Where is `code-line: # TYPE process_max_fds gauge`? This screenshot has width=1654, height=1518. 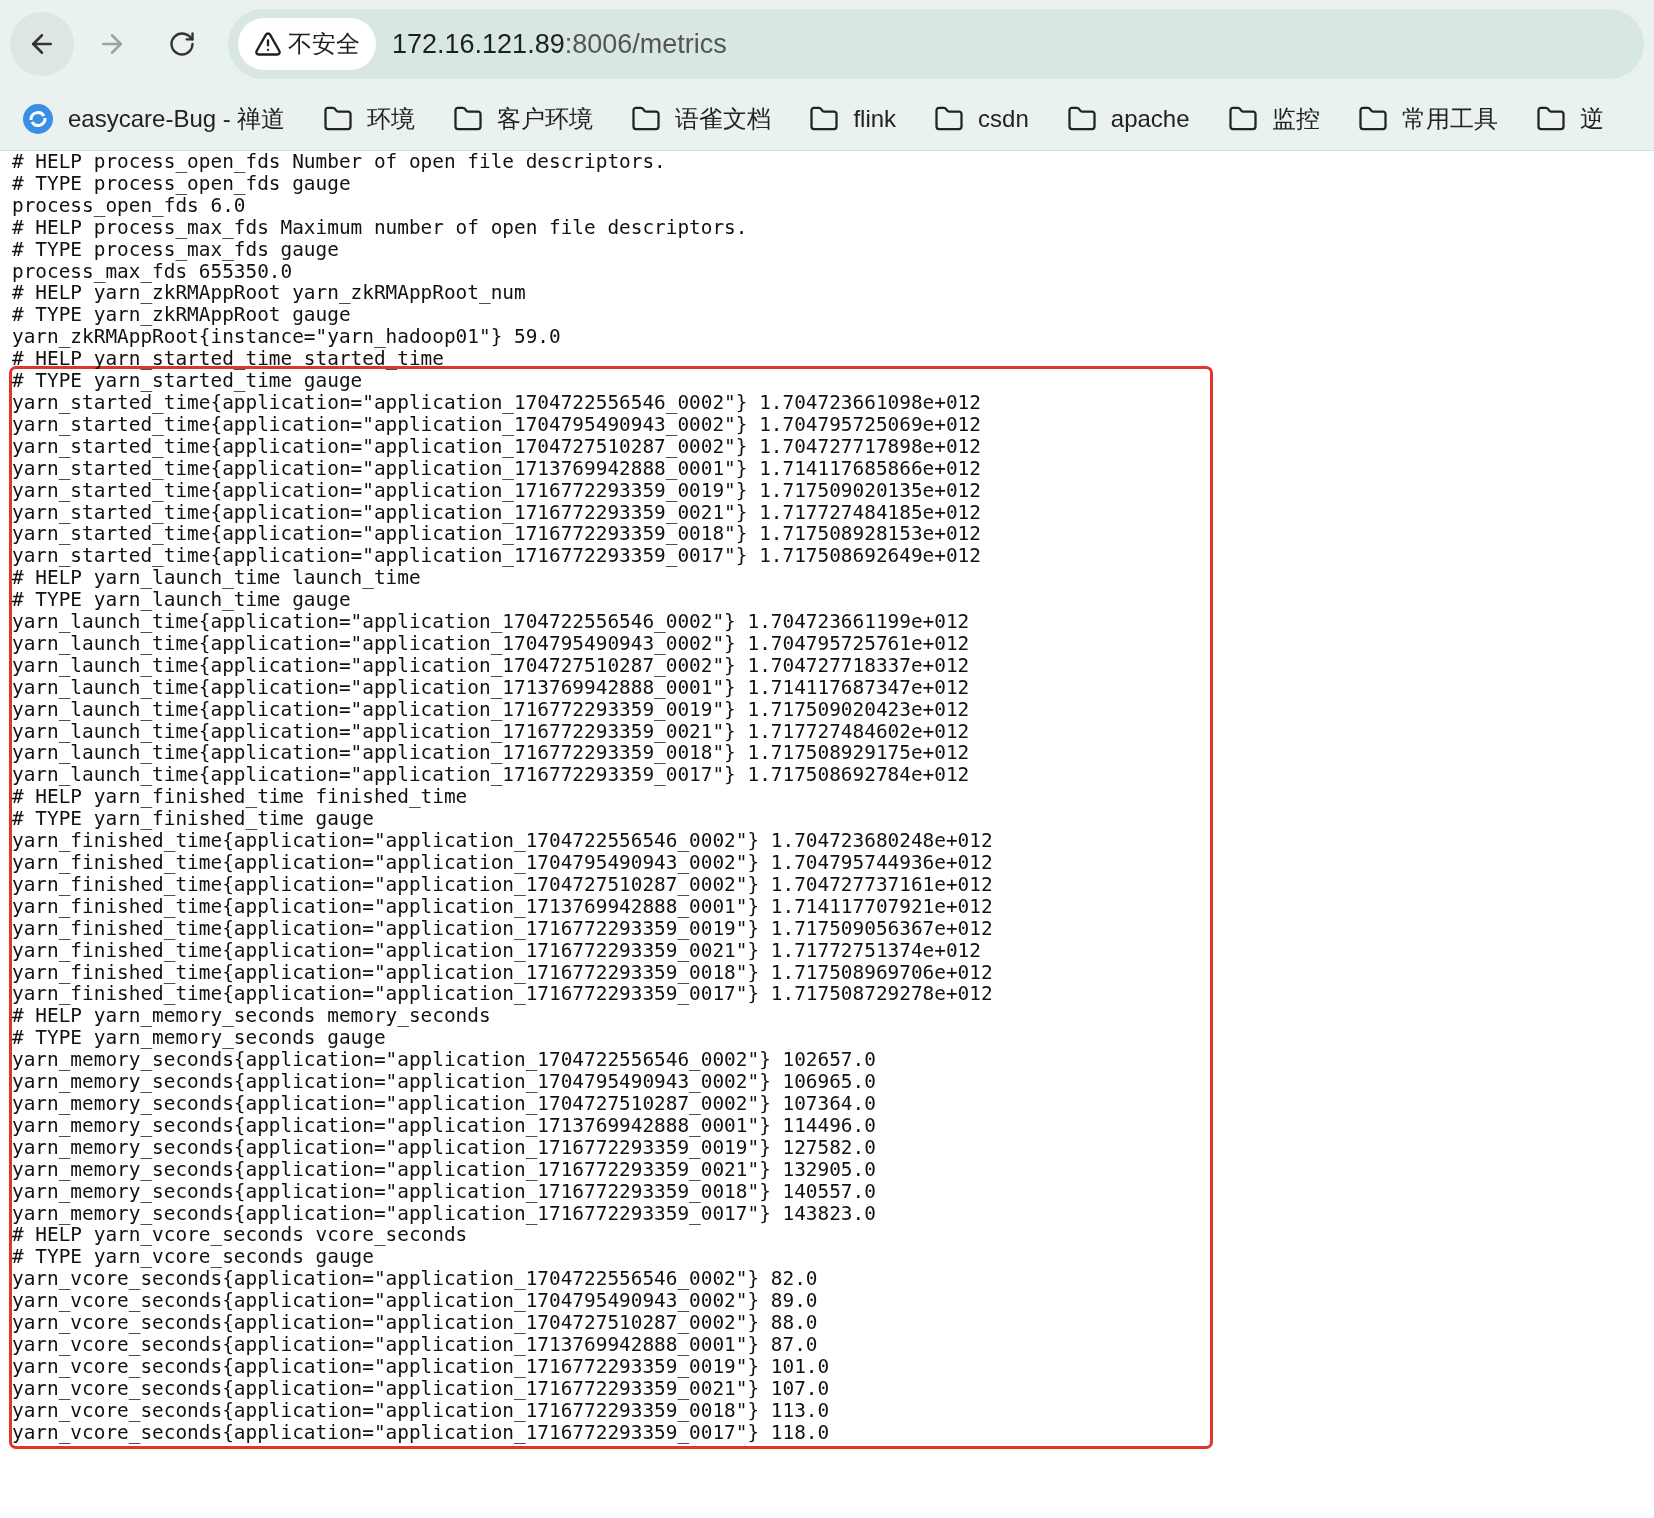
code-line: # TYPE process_max_fds gauge is located at coordinates (176, 249).